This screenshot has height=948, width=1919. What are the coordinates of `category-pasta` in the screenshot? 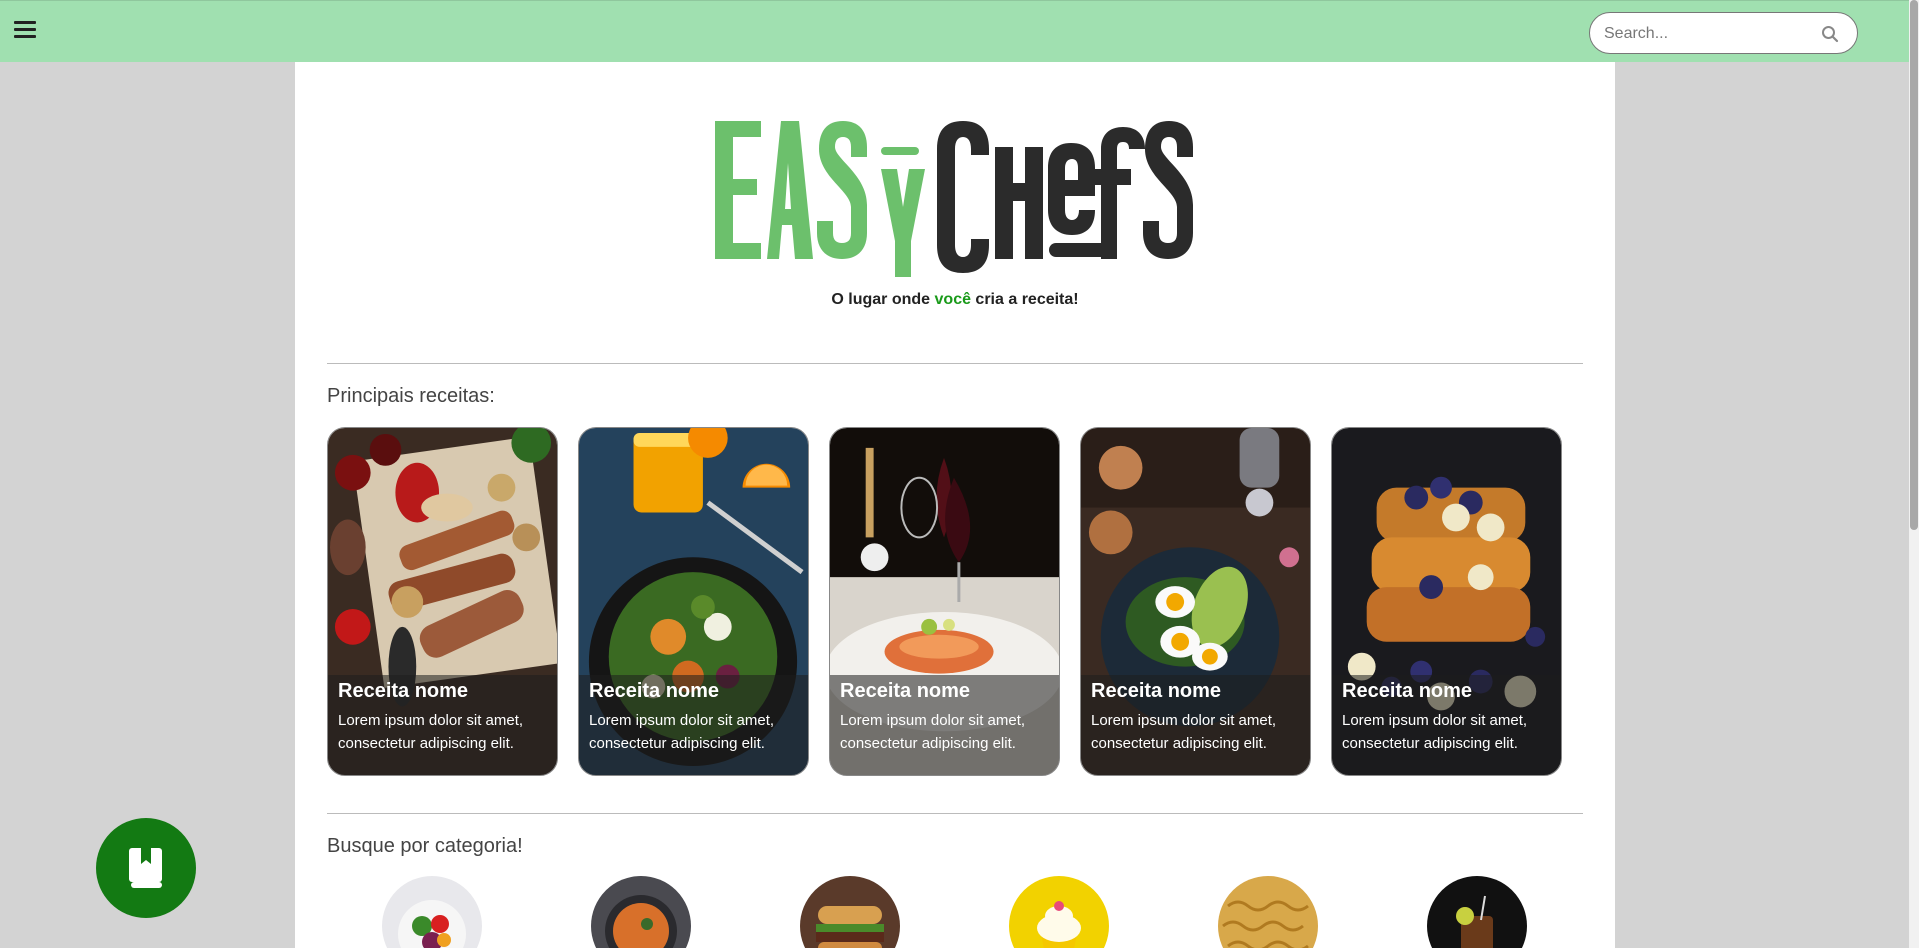 It's located at (1268, 912).